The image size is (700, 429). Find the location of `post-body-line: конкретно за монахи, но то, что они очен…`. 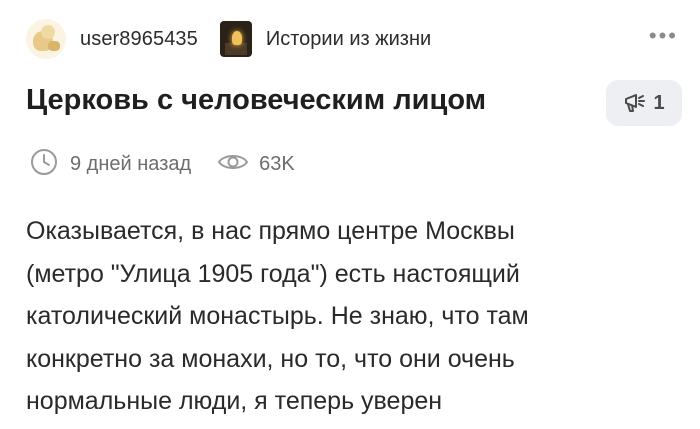

post-body-line: конкретно за монахи, но то, что они очен… is located at coordinates (270, 358).